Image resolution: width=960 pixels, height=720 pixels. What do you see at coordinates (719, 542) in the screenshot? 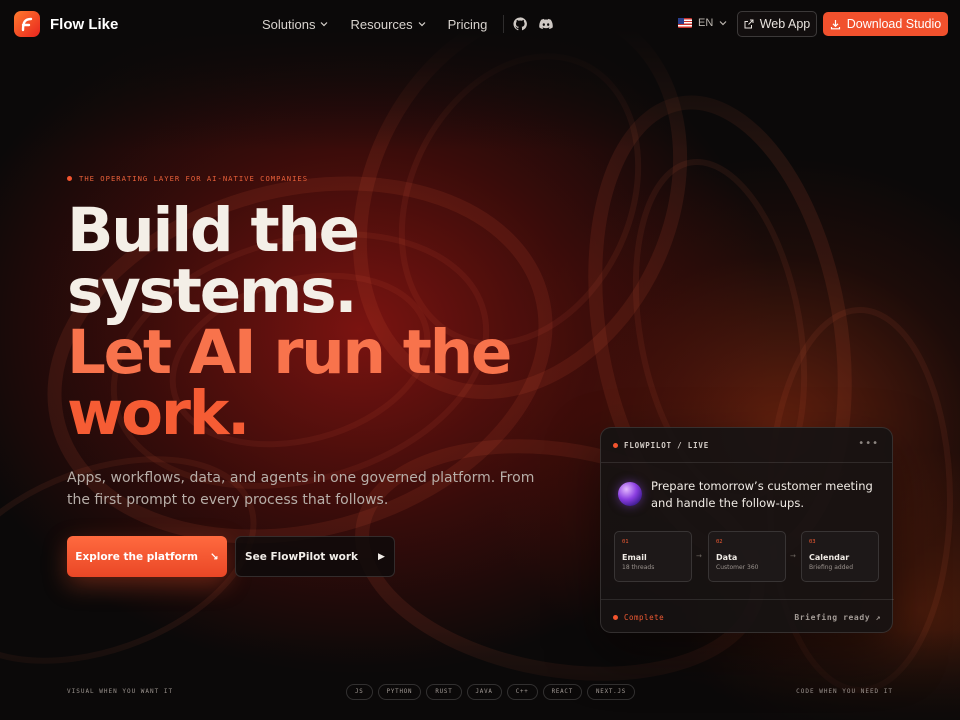
I see `step-number: 02` at bounding box center [719, 542].